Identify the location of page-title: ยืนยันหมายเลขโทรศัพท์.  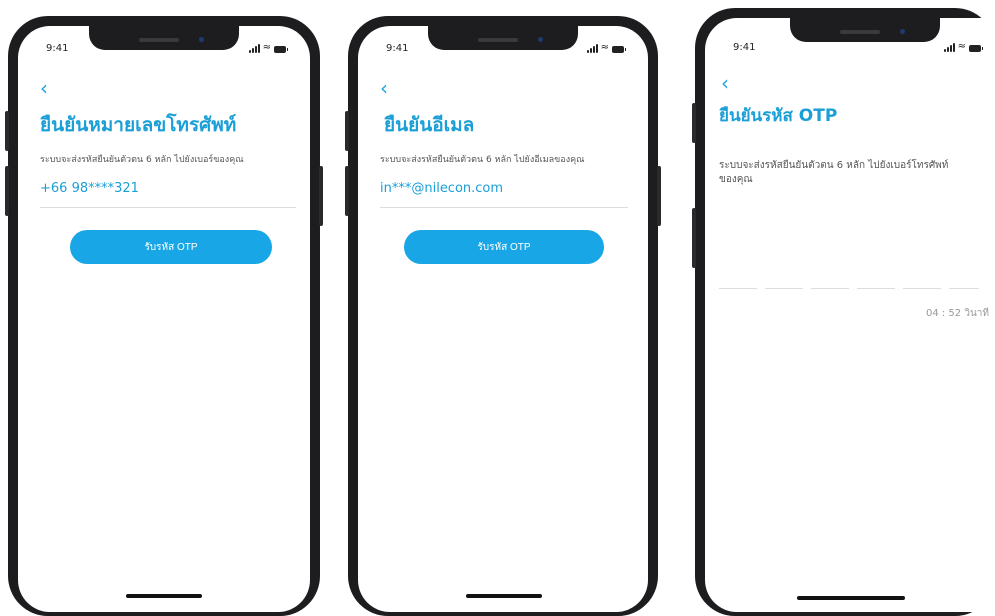
(138, 125).